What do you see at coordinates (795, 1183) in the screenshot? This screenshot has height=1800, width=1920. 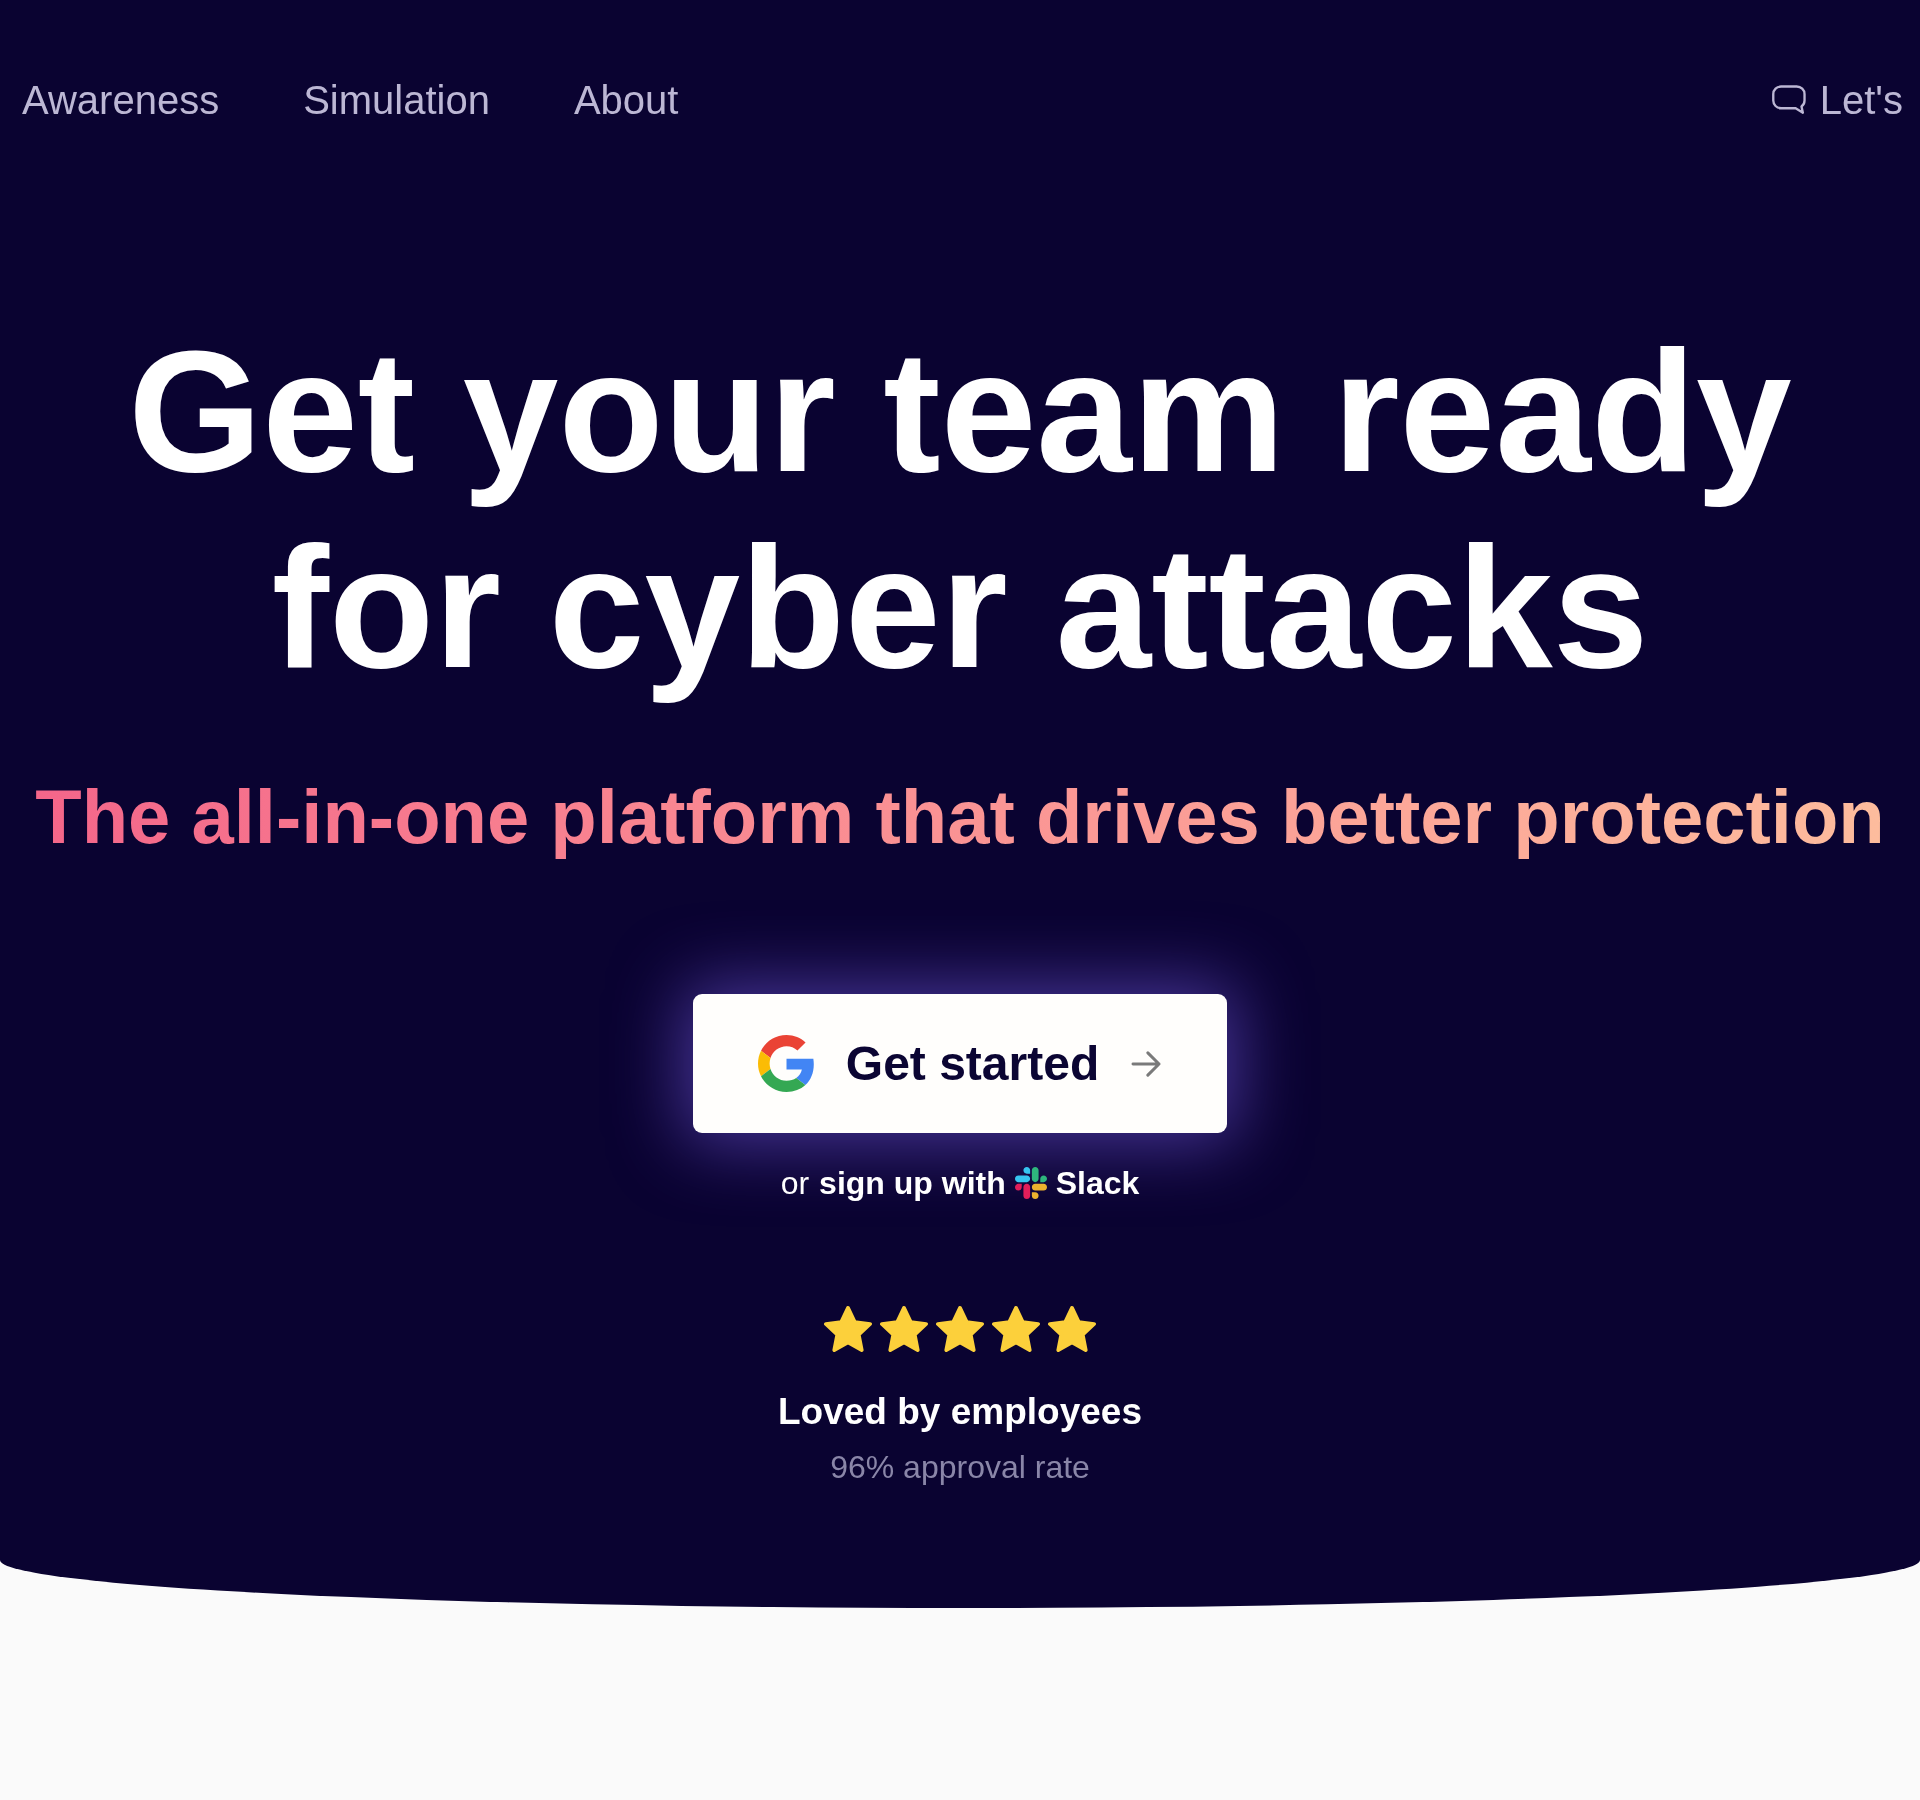 I see `or-text: or` at bounding box center [795, 1183].